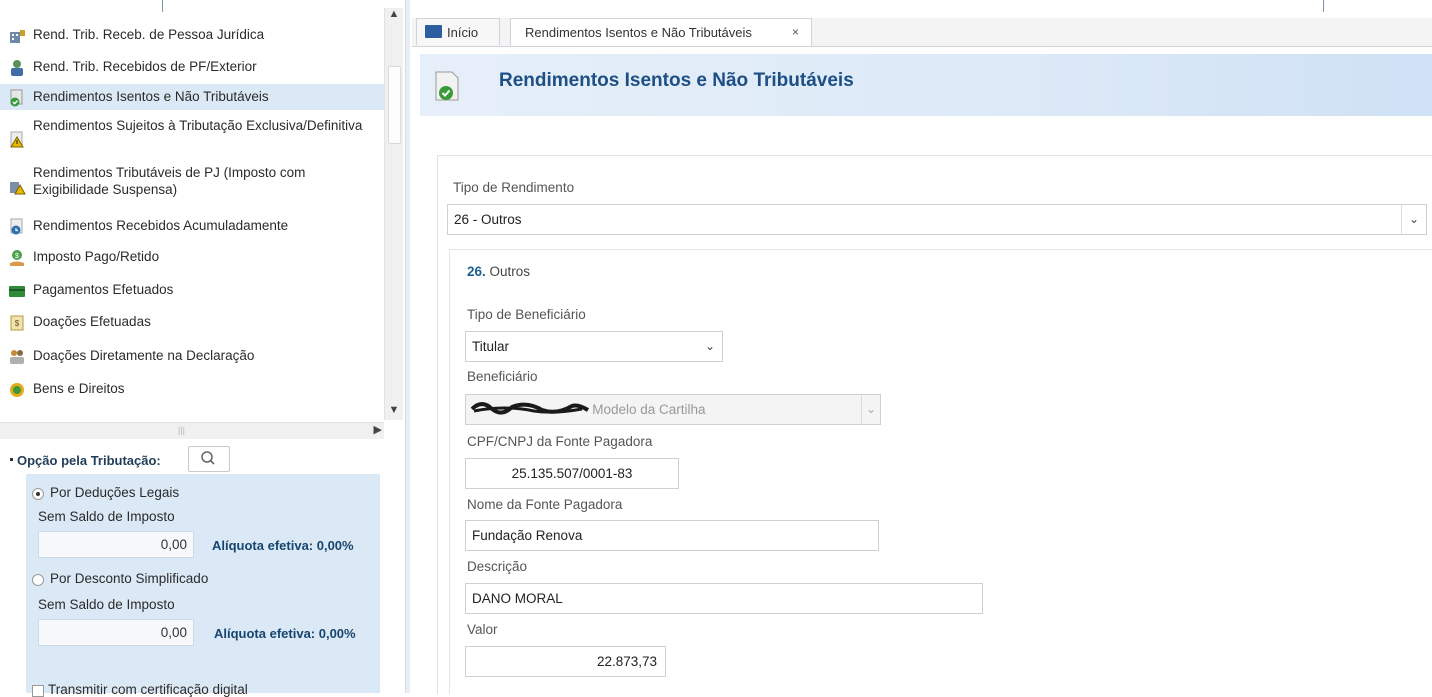  What do you see at coordinates (145, 66) in the screenshot?
I see `nav-item-label: Rend. Trib. Recebidos de PF/Exterior` at bounding box center [145, 66].